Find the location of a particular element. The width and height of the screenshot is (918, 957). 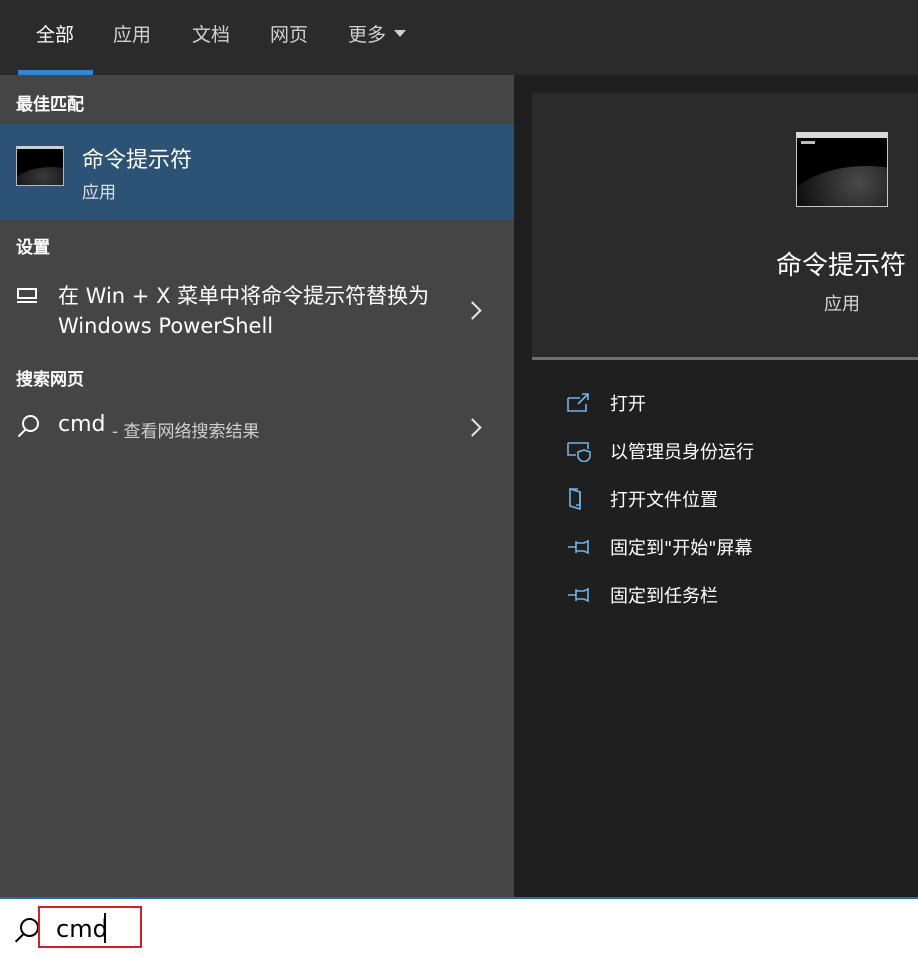

action-pin-to-taskbar-label: 固定到任务栏 is located at coordinates (664, 596).